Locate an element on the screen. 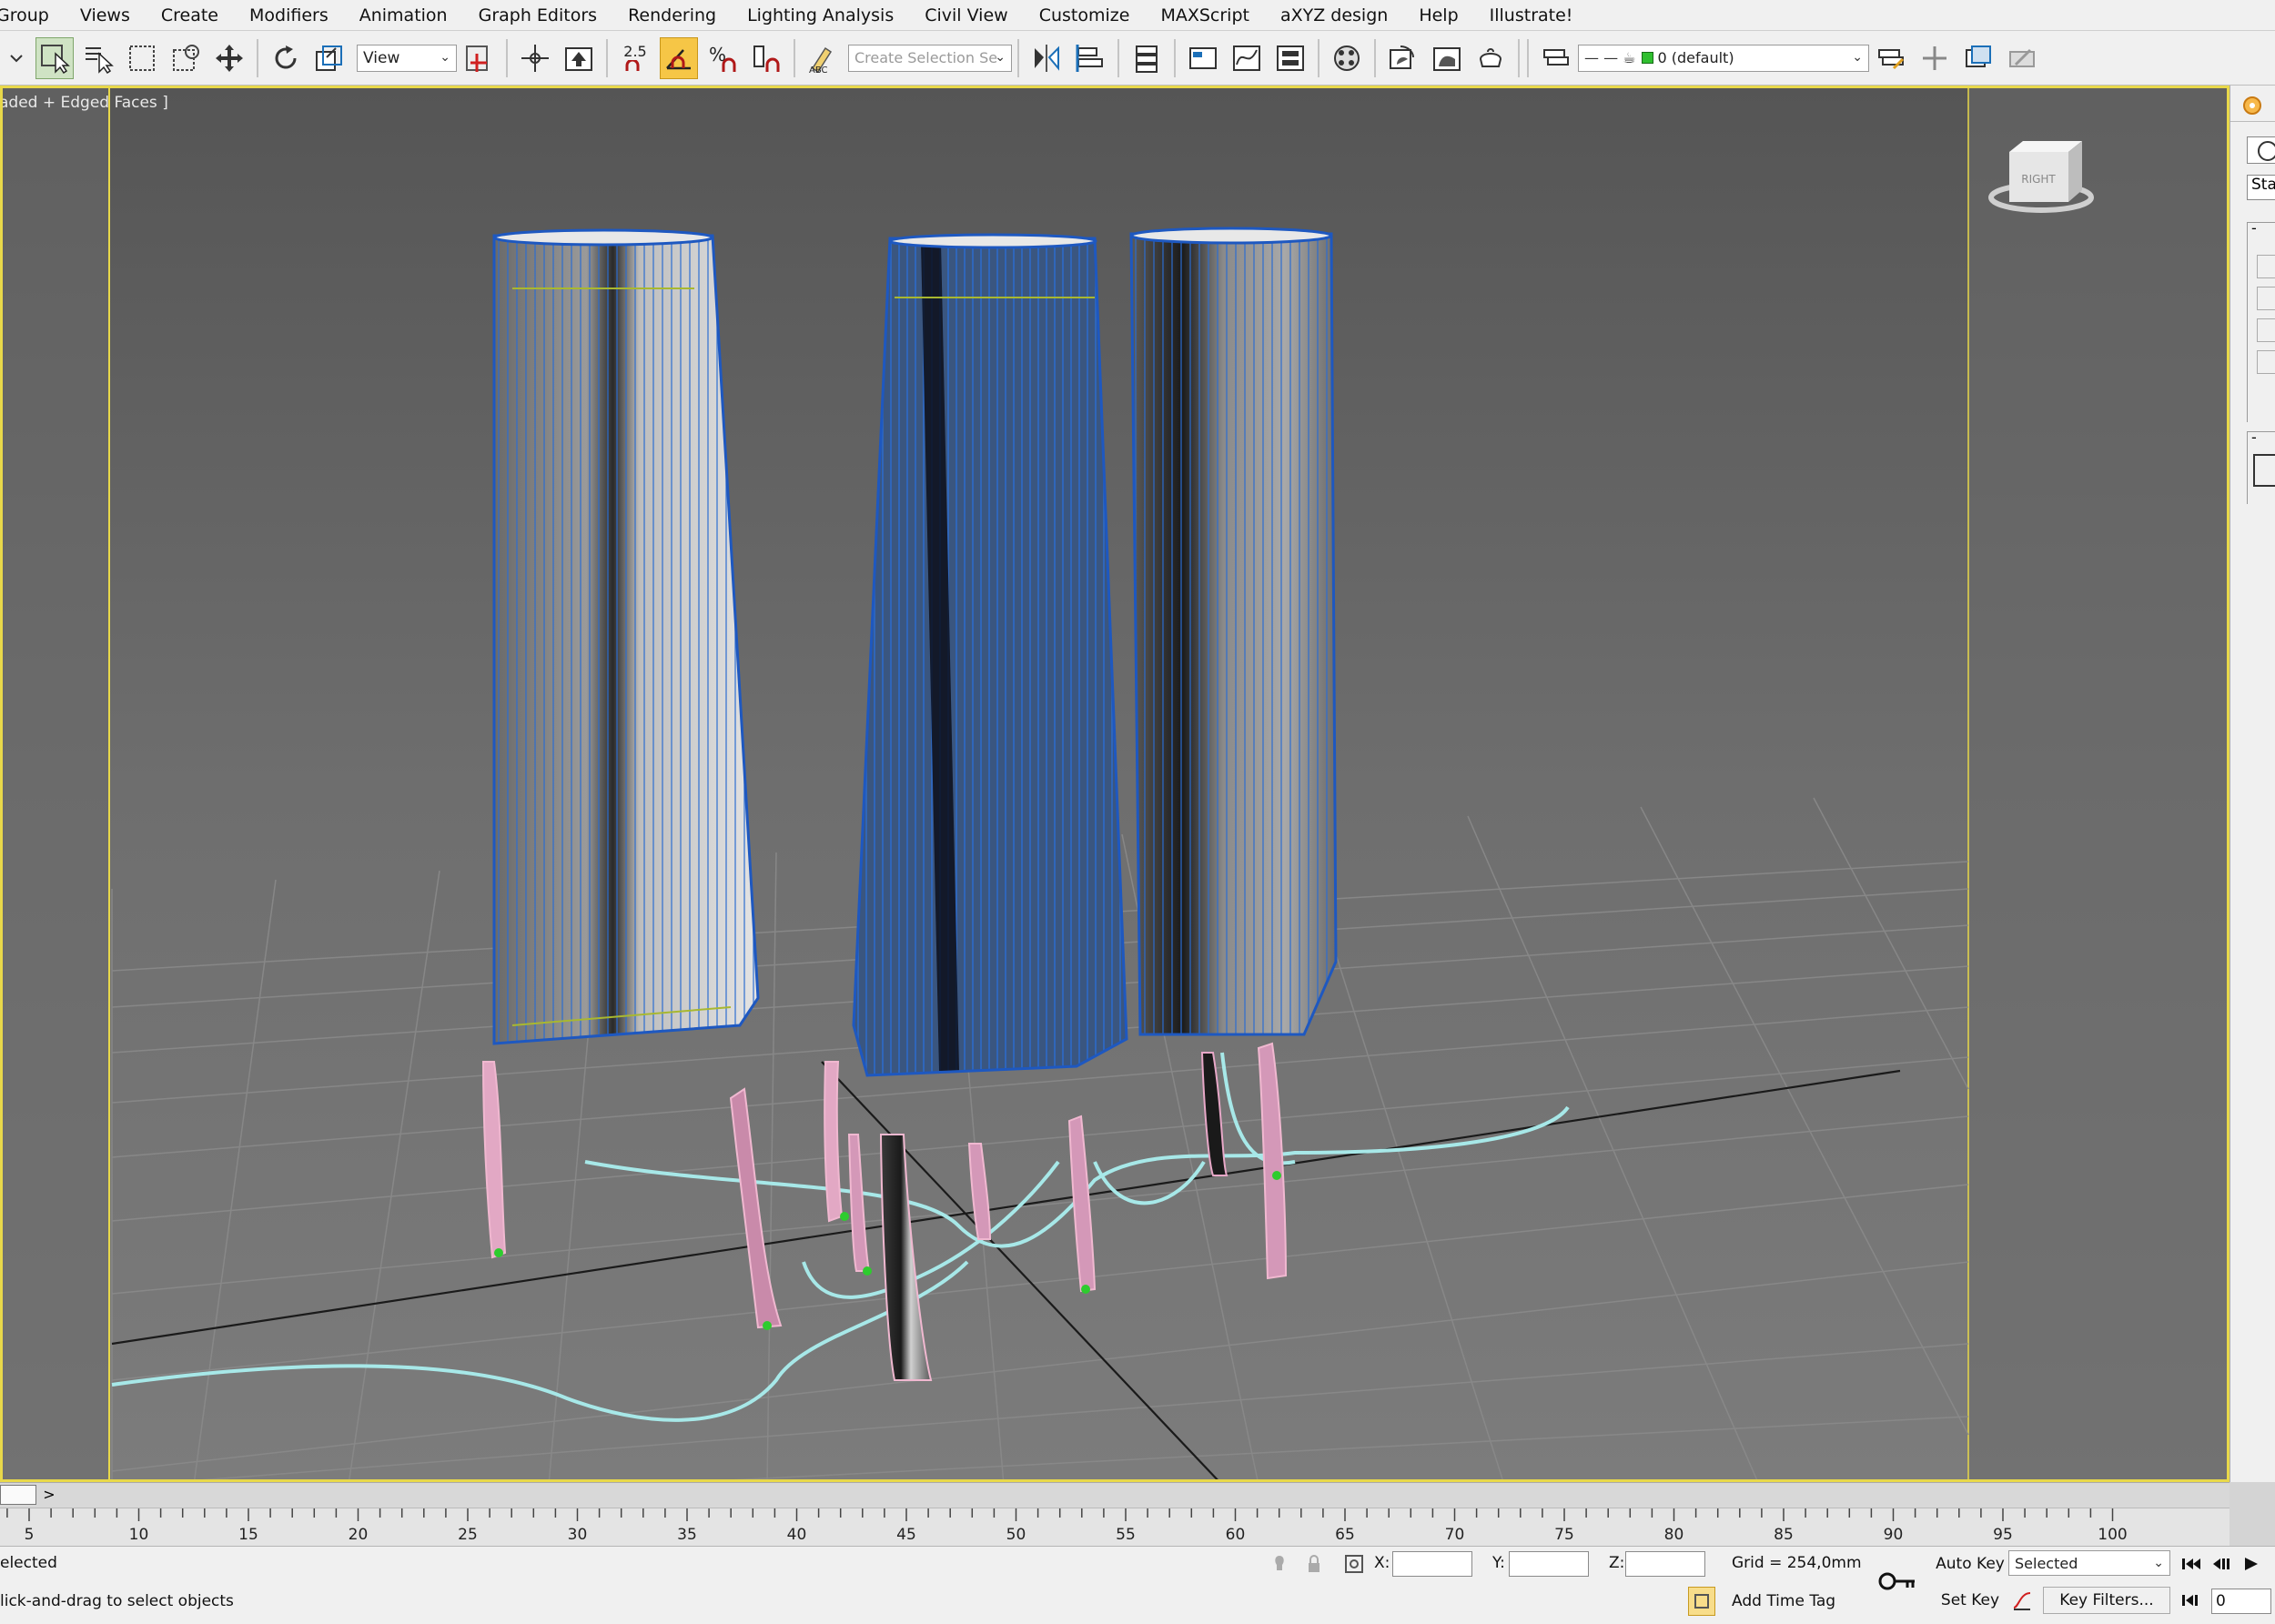 Image resolution: width=2275 pixels, height=1624 pixels. menu-views: Views is located at coordinates (114, 15).